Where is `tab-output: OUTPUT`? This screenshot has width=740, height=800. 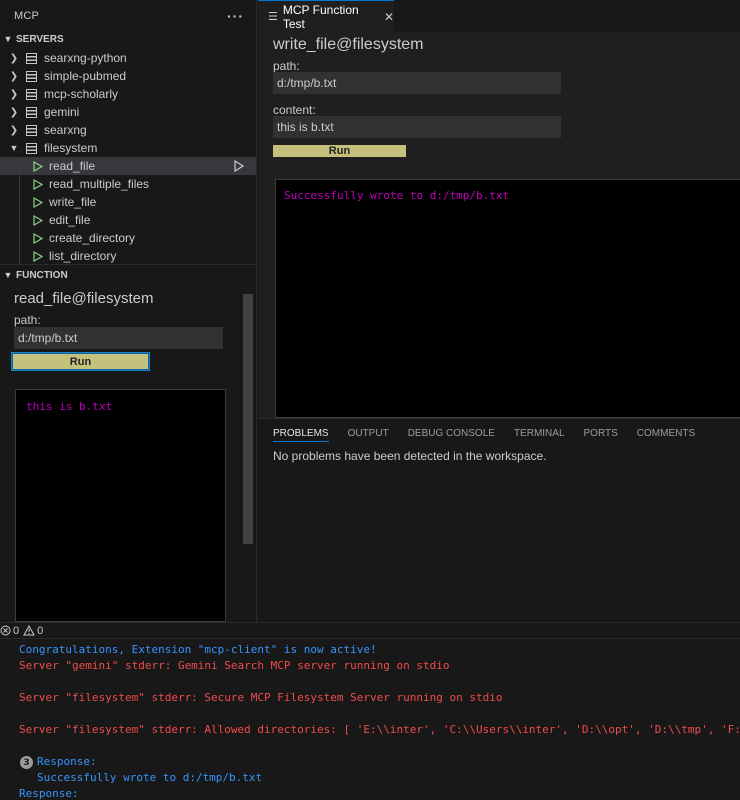
tab-output: OUTPUT is located at coordinates (368, 433).